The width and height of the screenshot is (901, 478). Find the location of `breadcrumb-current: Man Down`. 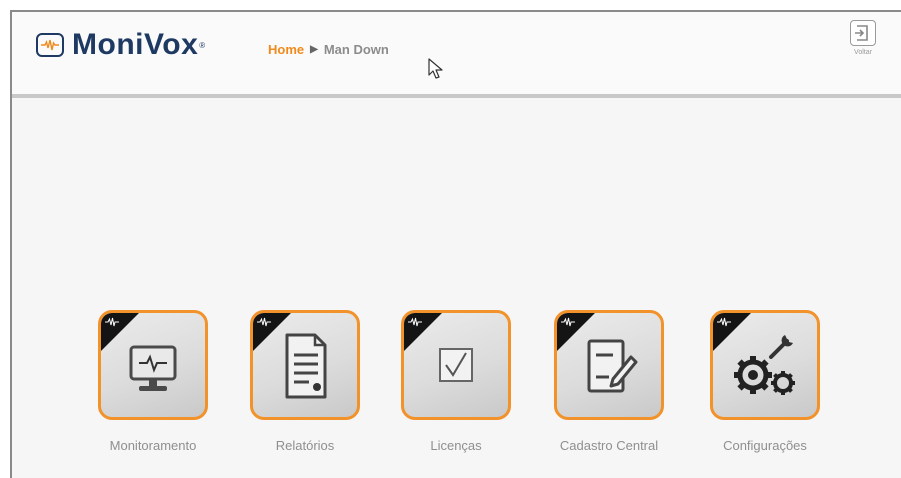

breadcrumb-current: Man Down is located at coordinates (356, 49).